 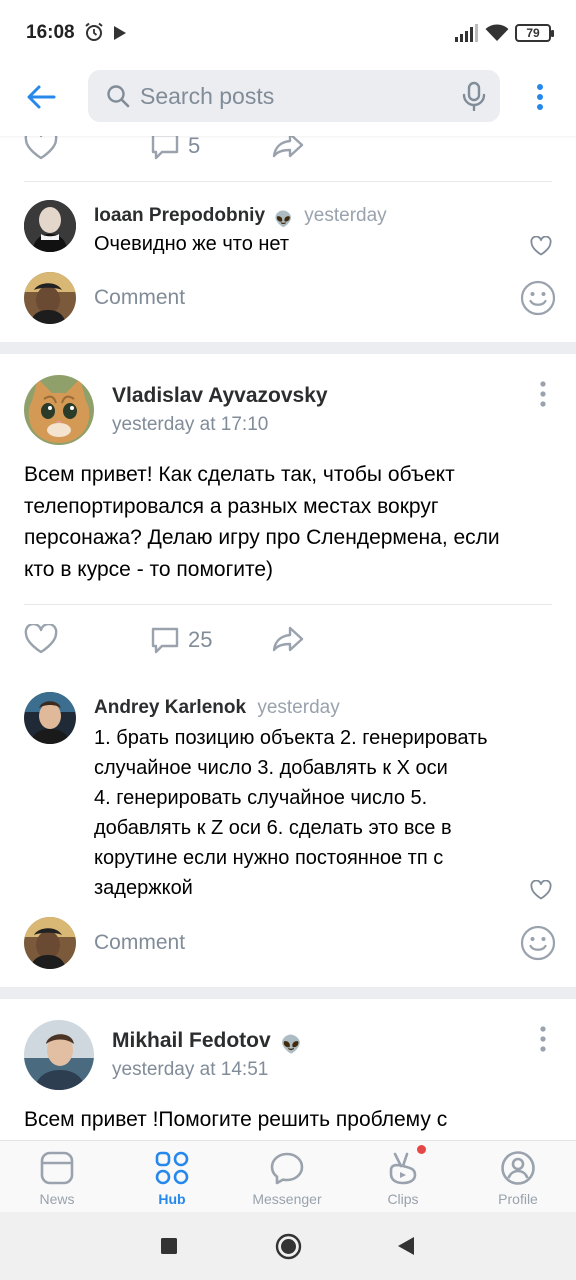 I want to click on status-time: 16:08, so click(x=50, y=32).